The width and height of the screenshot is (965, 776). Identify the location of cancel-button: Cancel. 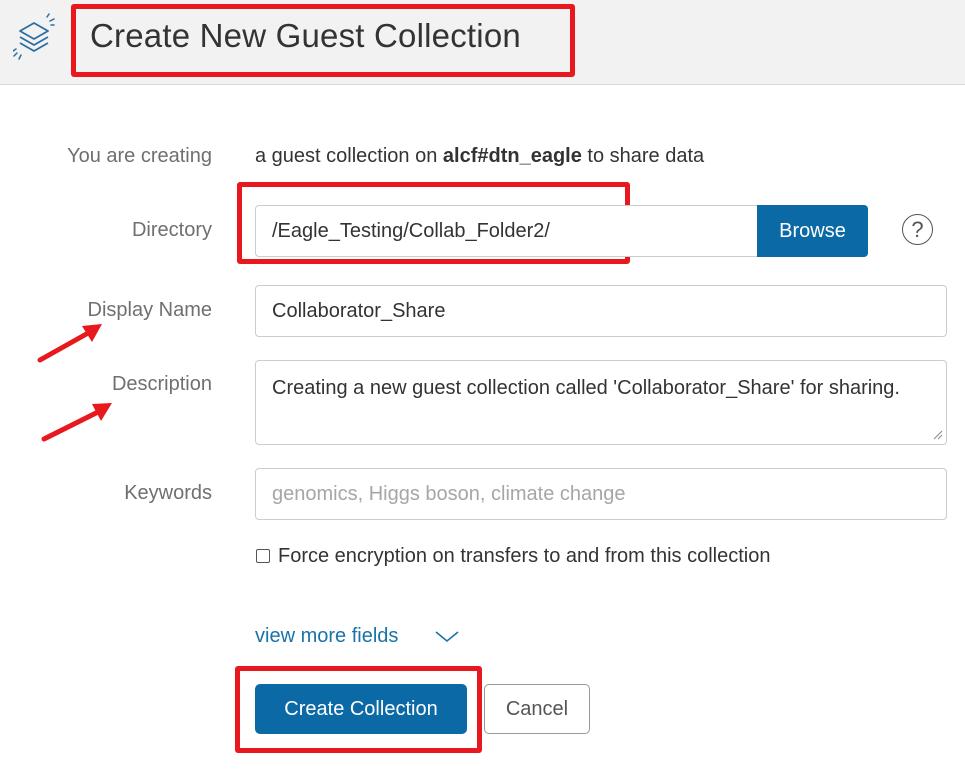
(537, 709).